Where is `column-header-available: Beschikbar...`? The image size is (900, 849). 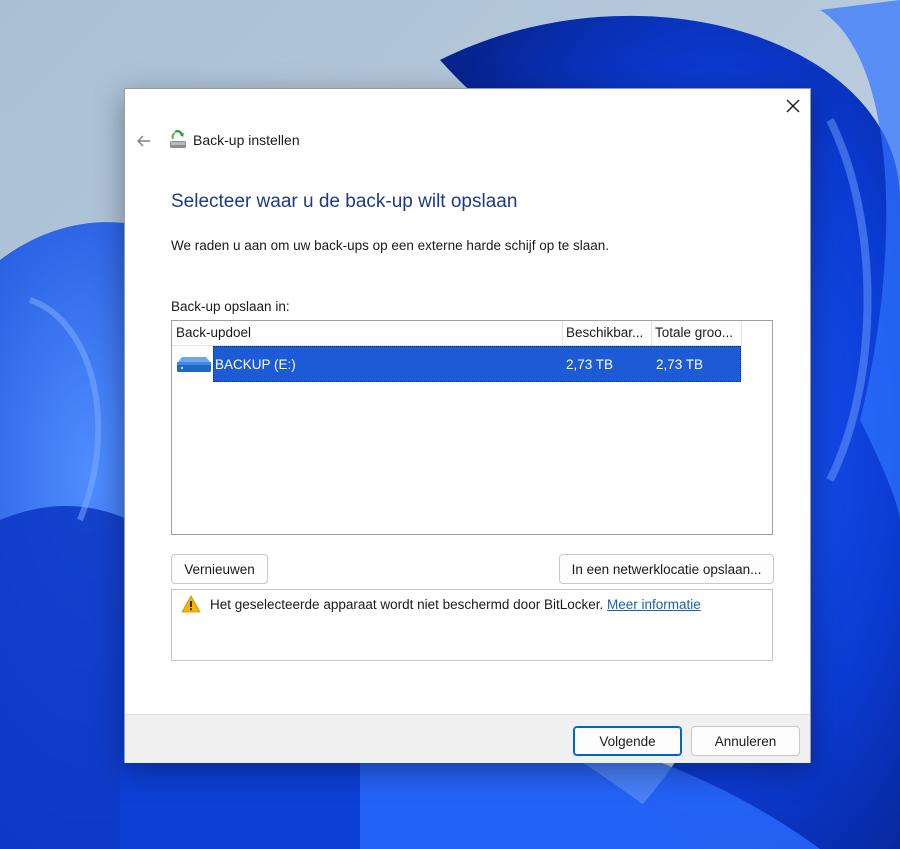 column-header-available: Beschikbar... is located at coordinates (606, 333).